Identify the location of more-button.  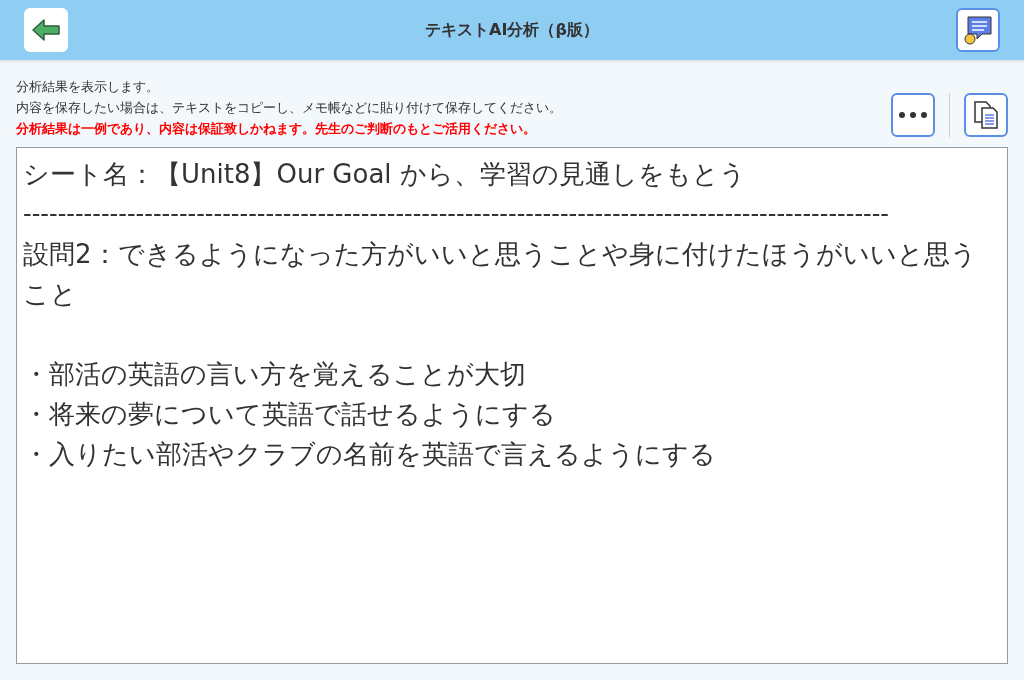
(913, 115).